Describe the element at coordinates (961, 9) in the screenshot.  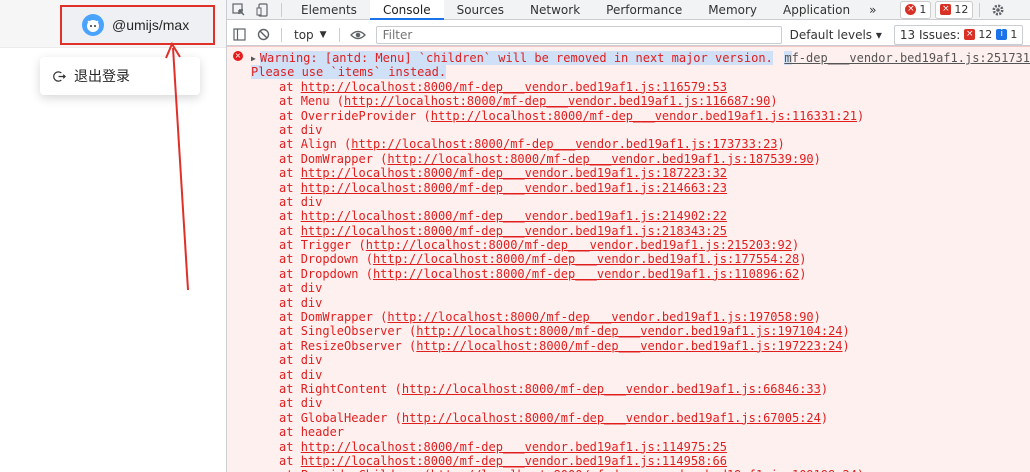
I see `warning-count: 12` at that location.